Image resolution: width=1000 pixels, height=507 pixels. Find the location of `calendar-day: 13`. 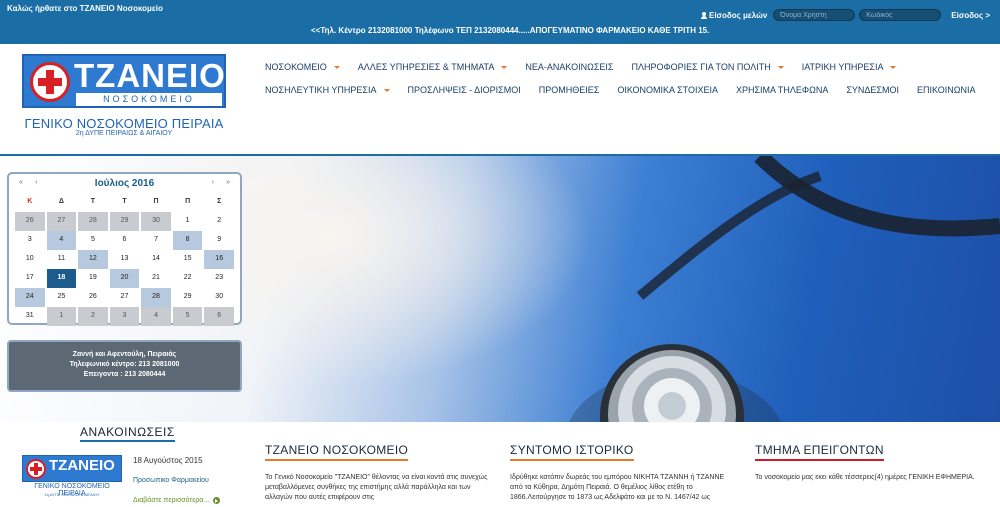

calendar-day: 13 is located at coordinates (125, 259).